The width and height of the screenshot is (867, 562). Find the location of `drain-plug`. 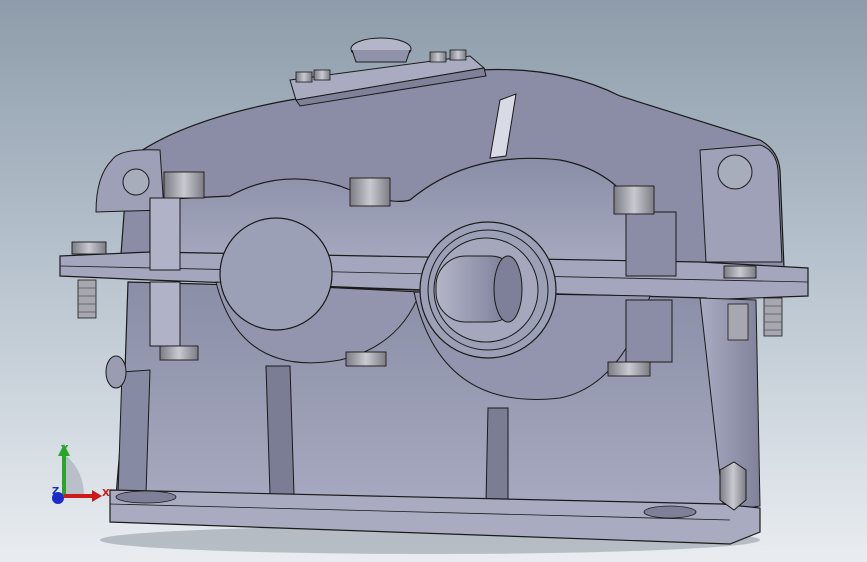

drain-plug is located at coordinates (733, 486).